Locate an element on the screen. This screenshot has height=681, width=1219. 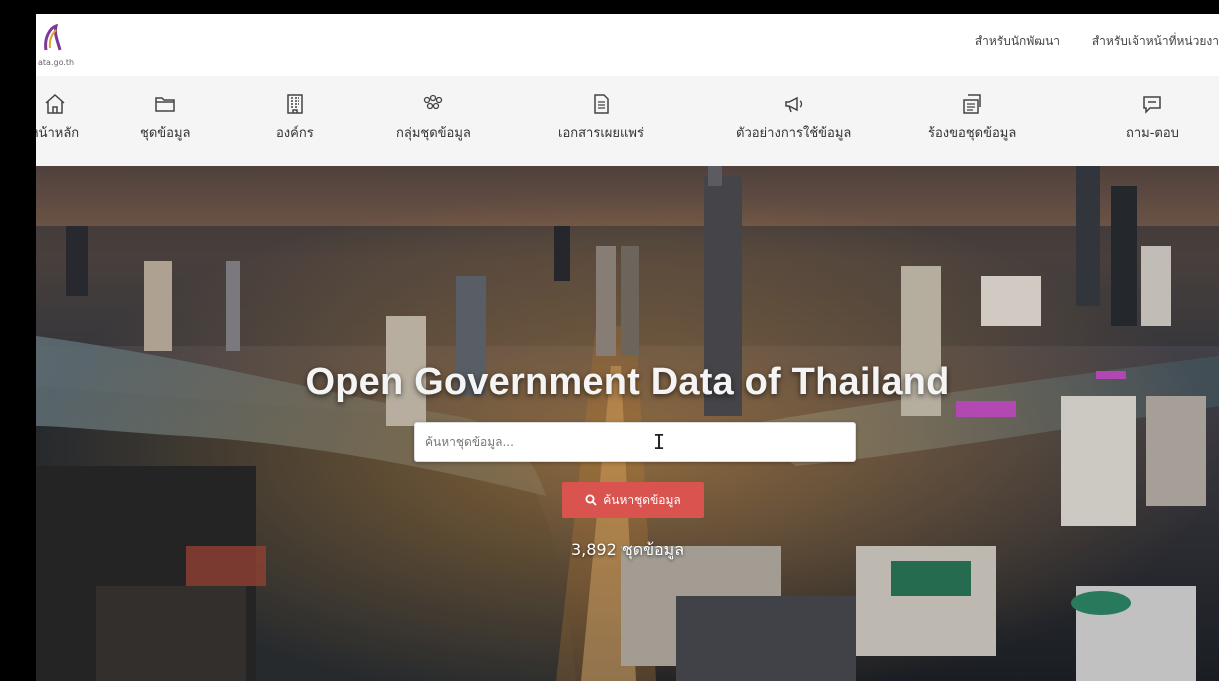
document-icon is located at coordinates (601, 104).